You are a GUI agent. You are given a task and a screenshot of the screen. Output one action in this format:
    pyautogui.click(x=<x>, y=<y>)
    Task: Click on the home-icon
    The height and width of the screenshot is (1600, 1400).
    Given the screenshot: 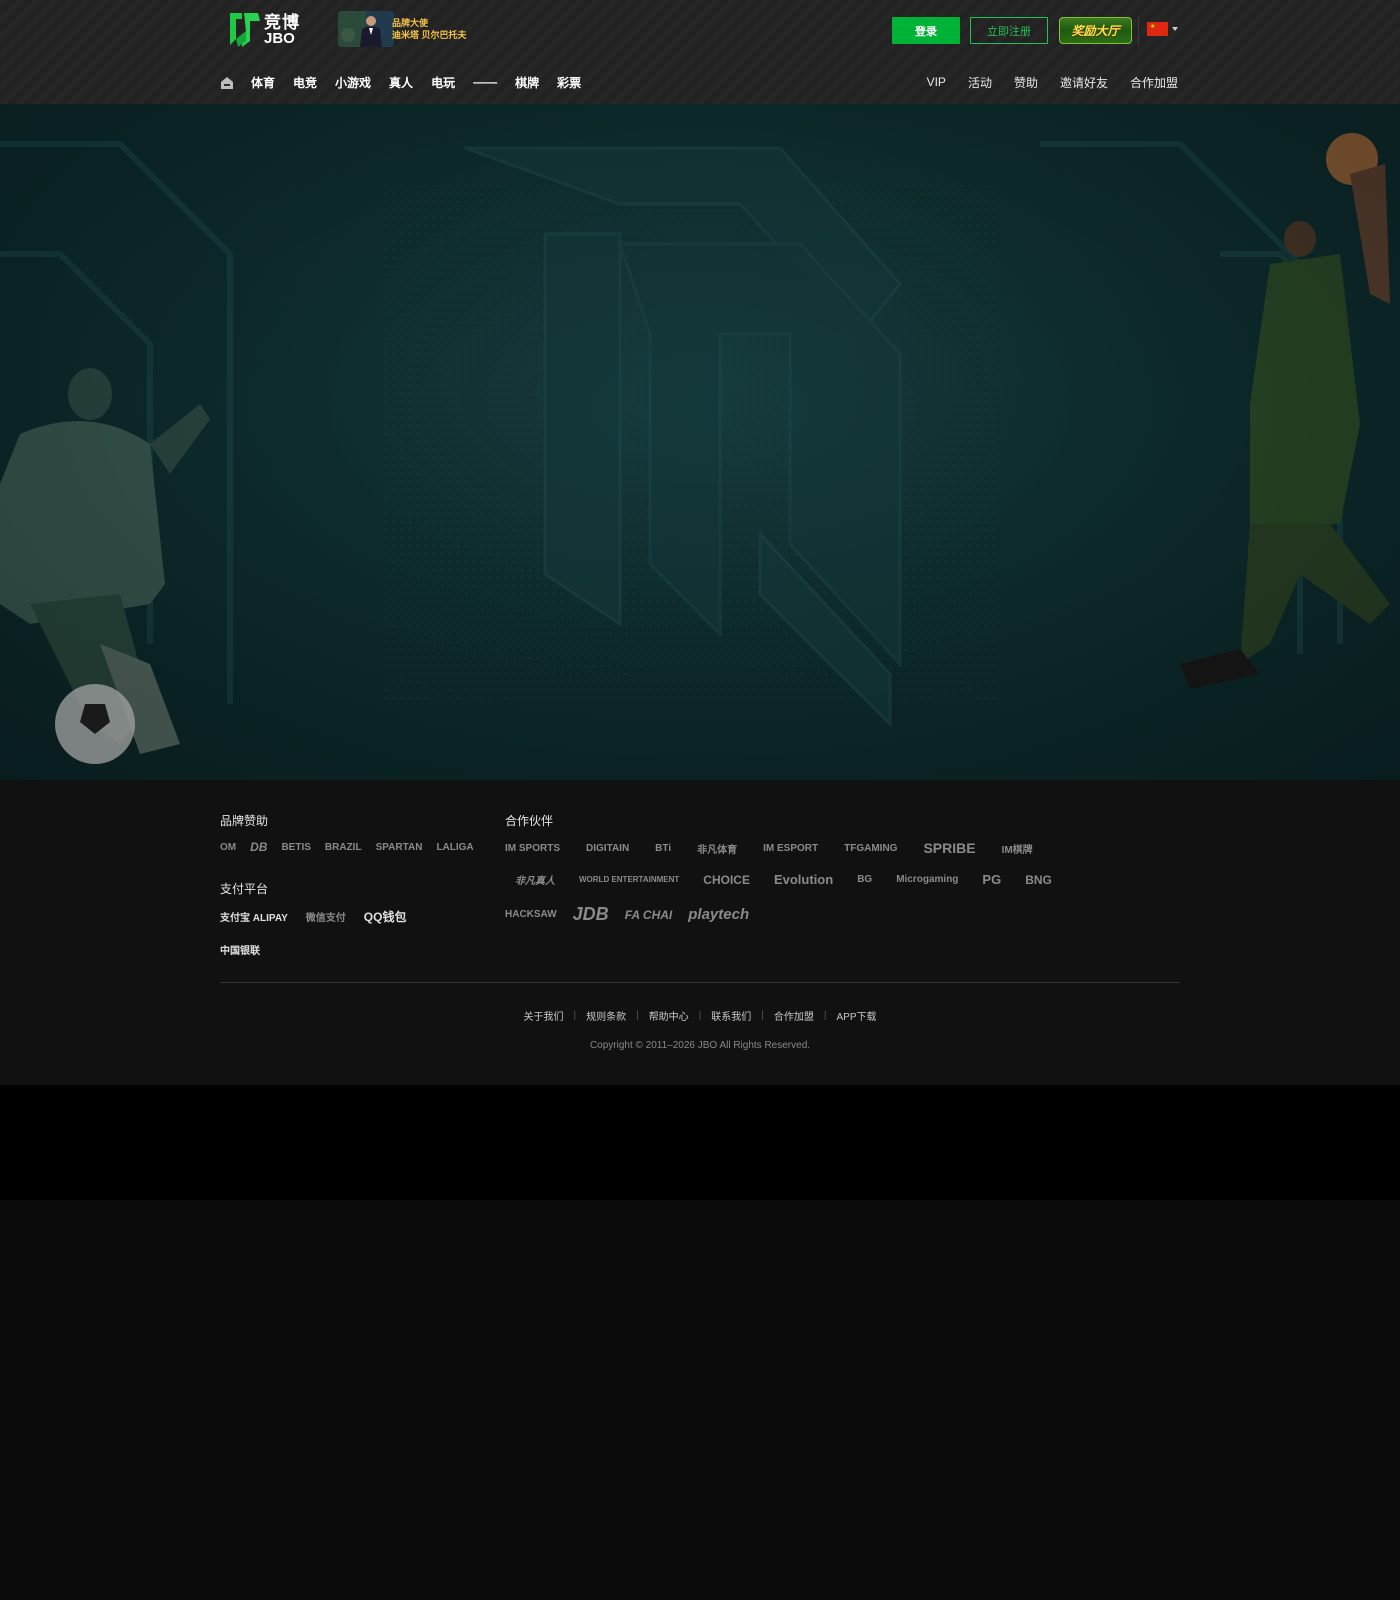 What is the action you would take?
    pyautogui.click(x=227, y=83)
    